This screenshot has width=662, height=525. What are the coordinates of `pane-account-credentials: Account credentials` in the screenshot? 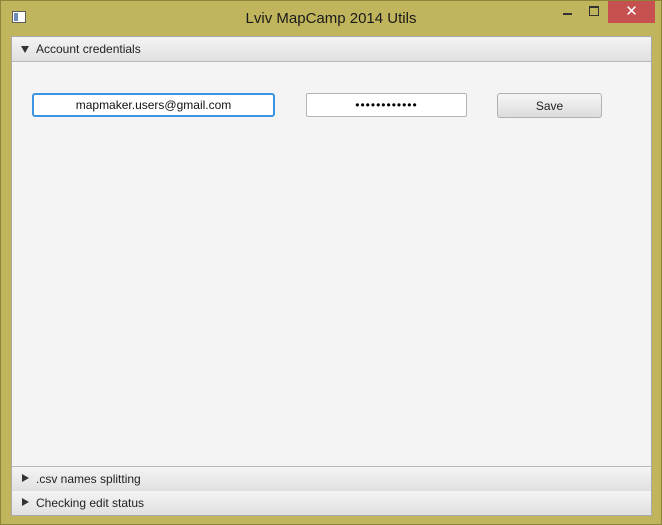 It's located at (331, 49).